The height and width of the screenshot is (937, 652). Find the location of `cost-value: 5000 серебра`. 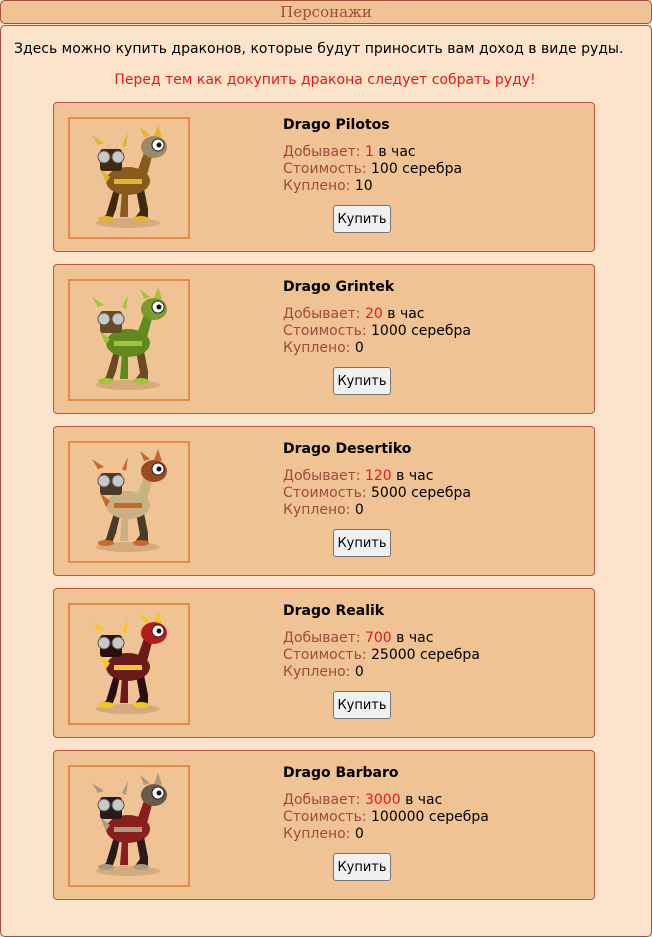

cost-value: 5000 серебра is located at coordinates (421, 493).